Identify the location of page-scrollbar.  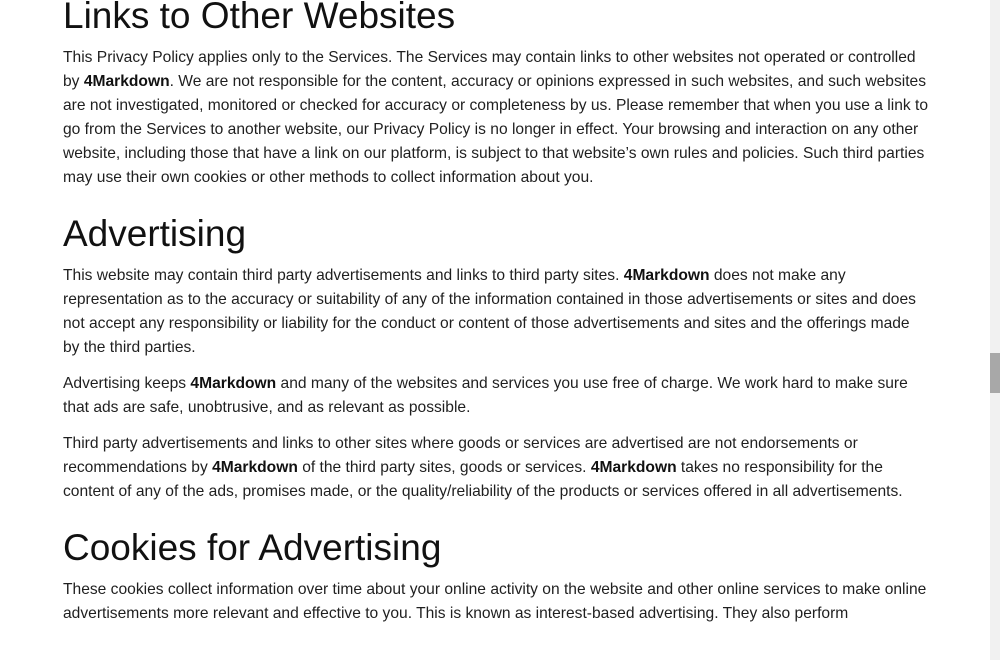
(995, 330).